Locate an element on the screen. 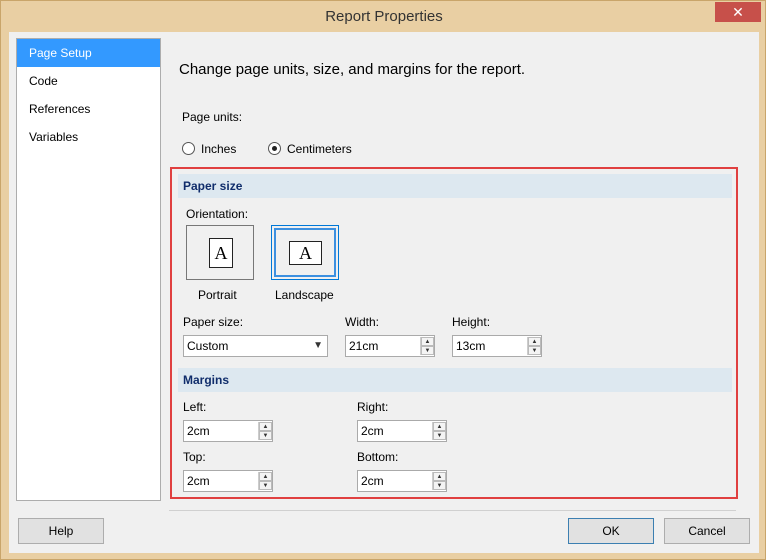 The image size is (766, 560). left-margin-value: 2cm is located at coordinates (198, 431).